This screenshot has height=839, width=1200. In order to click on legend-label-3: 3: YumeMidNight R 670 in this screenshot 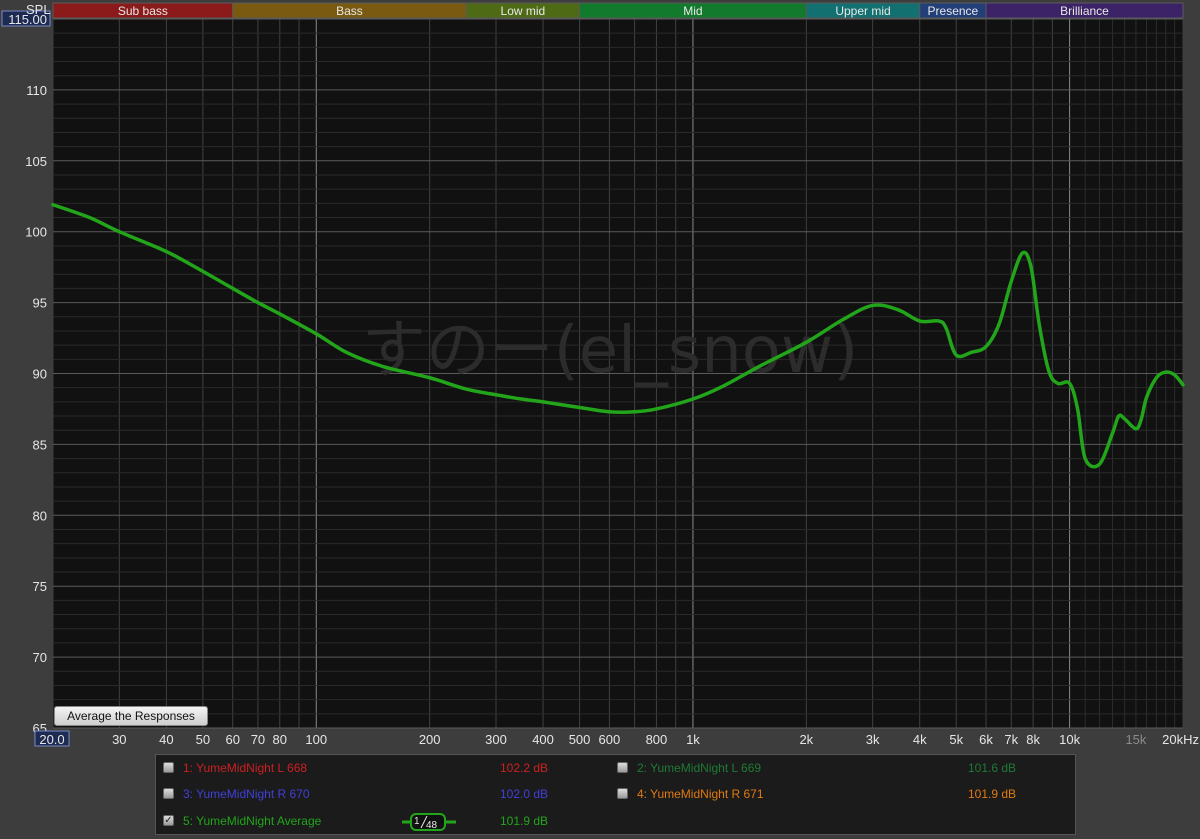, I will do `click(246, 794)`.